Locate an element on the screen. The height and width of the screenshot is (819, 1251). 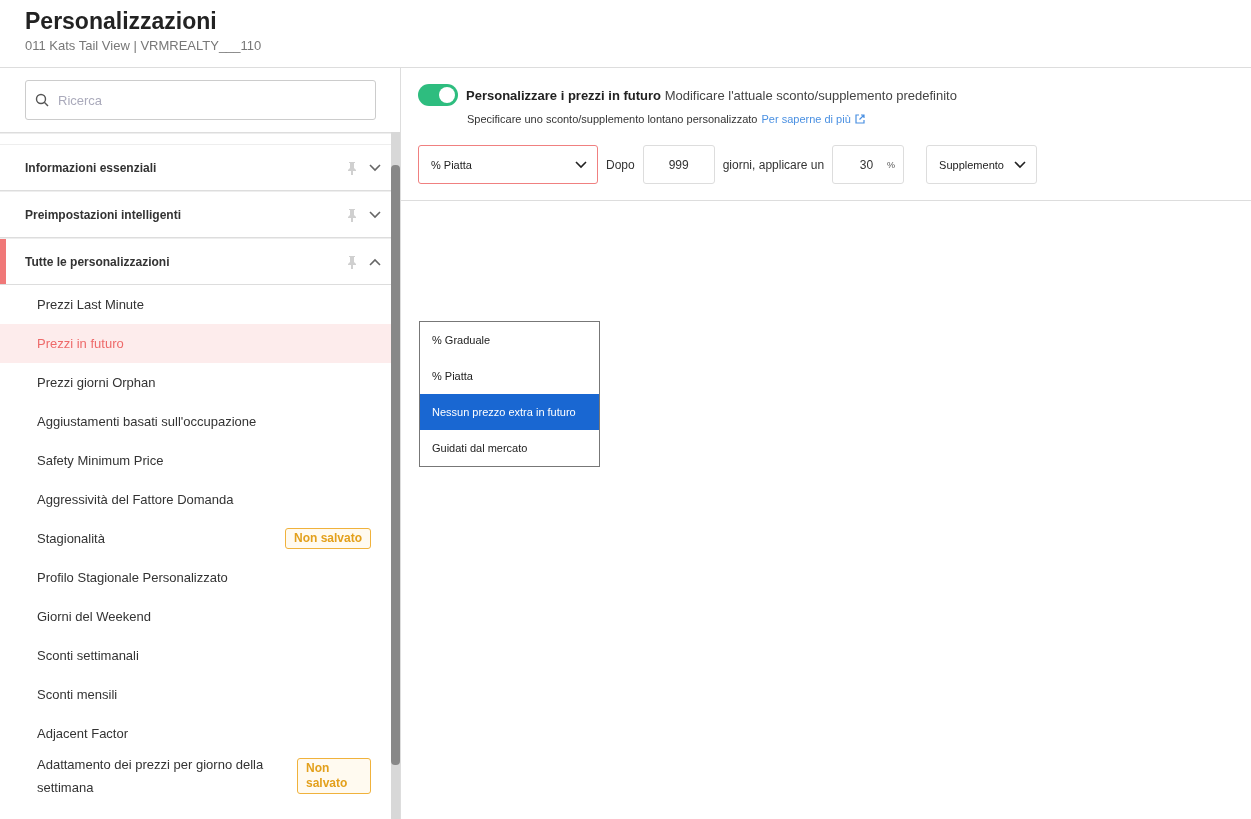
sidebar-section: Tutte le personalizzazioni is located at coordinates (195, 261).